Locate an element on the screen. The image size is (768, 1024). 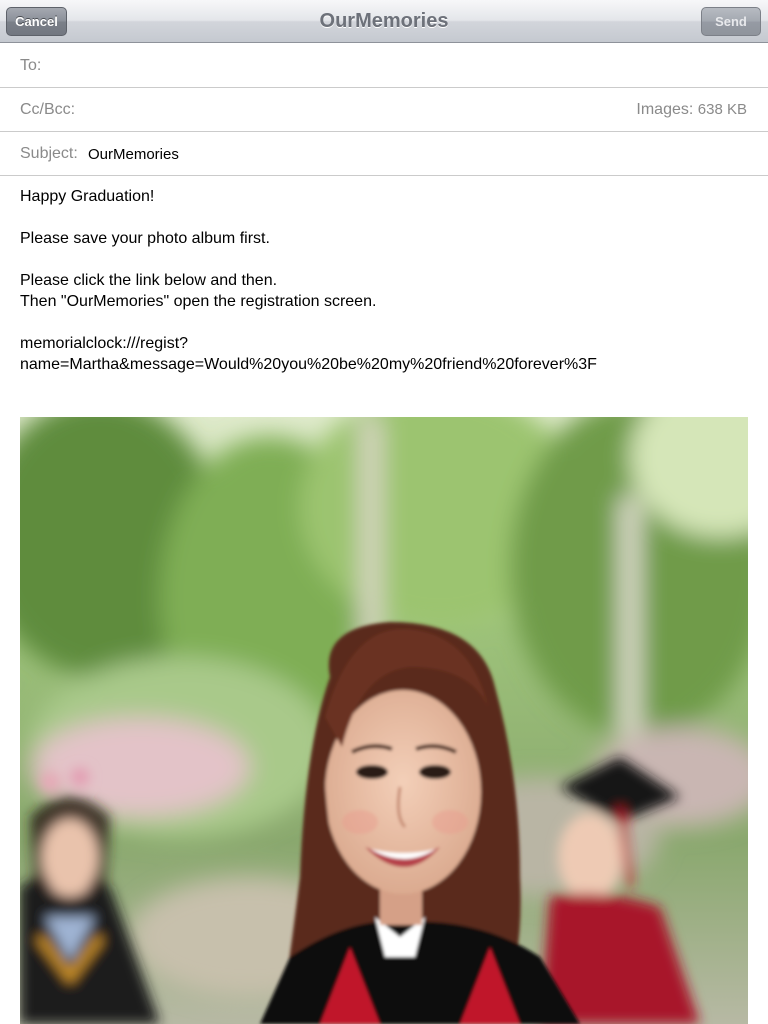
send-button: Send is located at coordinates (731, 21).